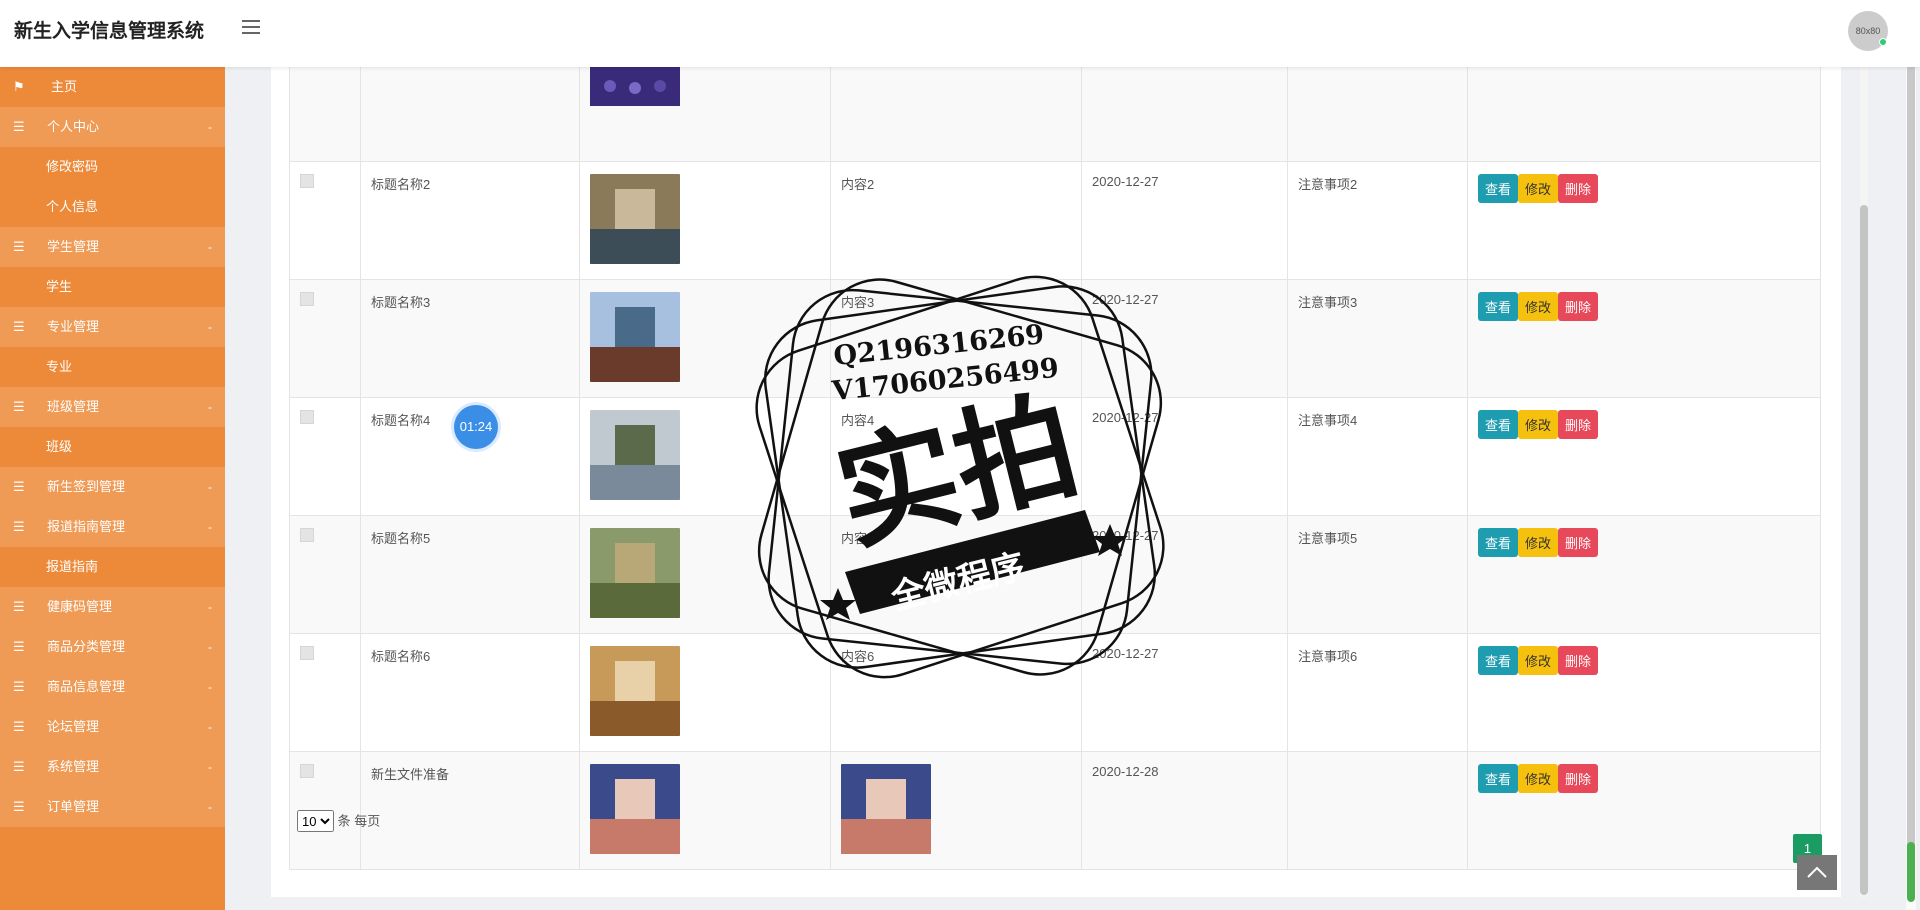 This screenshot has width=1920, height=910. Describe the element at coordinates (109, 31) in the screenshot. I see `app-title: 新生入学信息管理系统` at that location.